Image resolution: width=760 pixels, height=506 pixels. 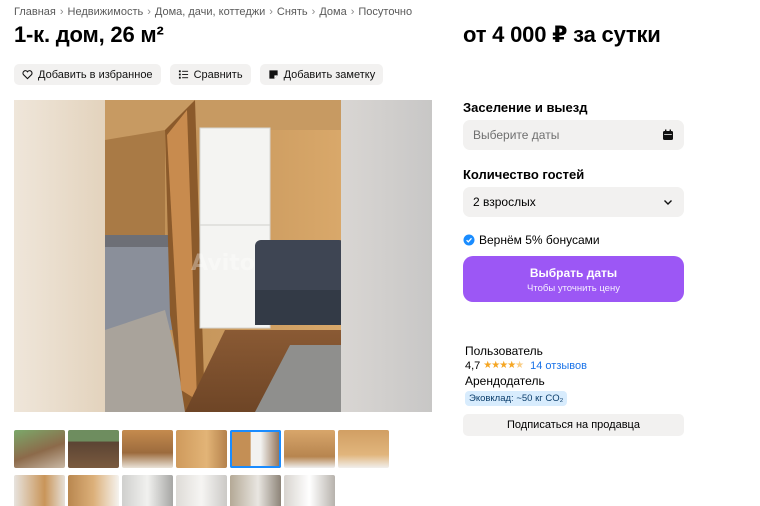 I want to click on reviews-link: 14 отзывов, so click(x=558, y=366).